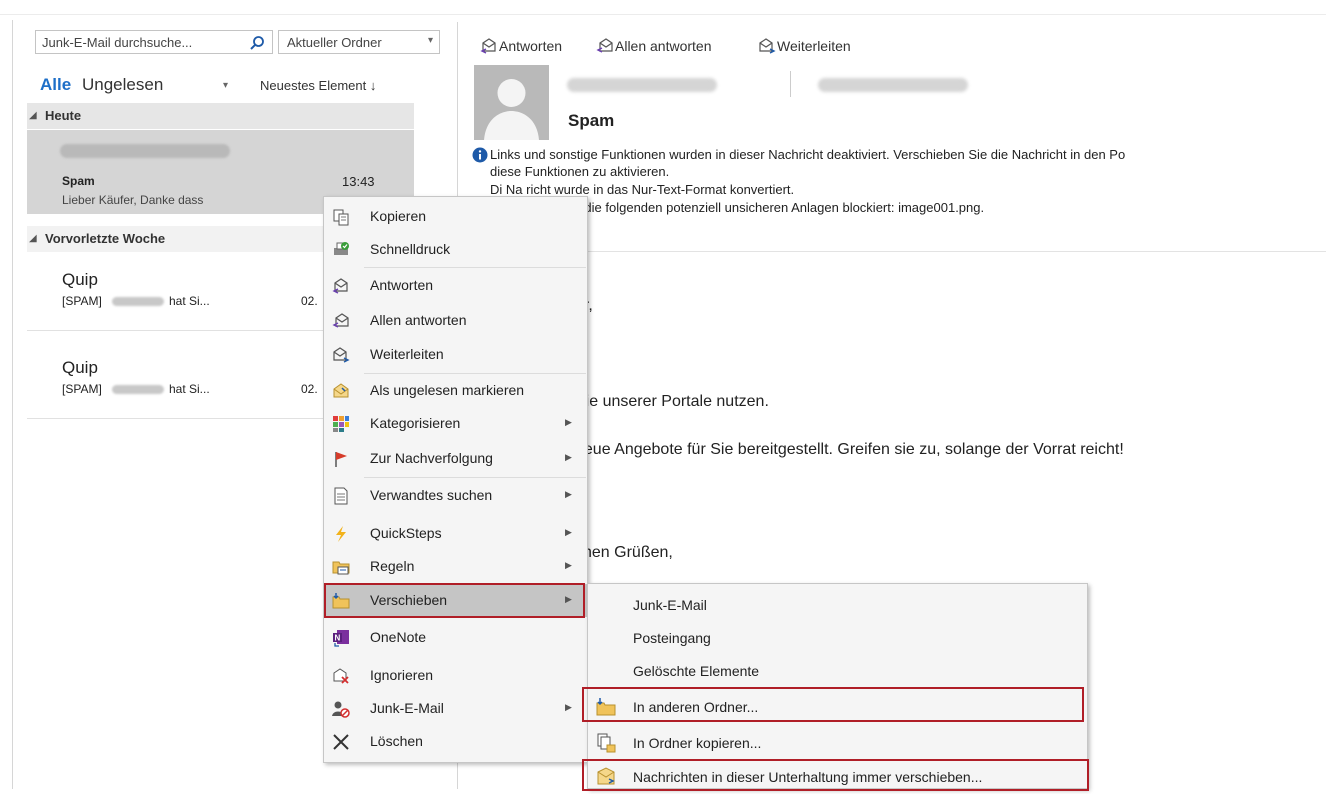 The image size is (1326, 794). Describe the element at coordinates (480, 155) in the screenshot. I see `info-icon` at that location.